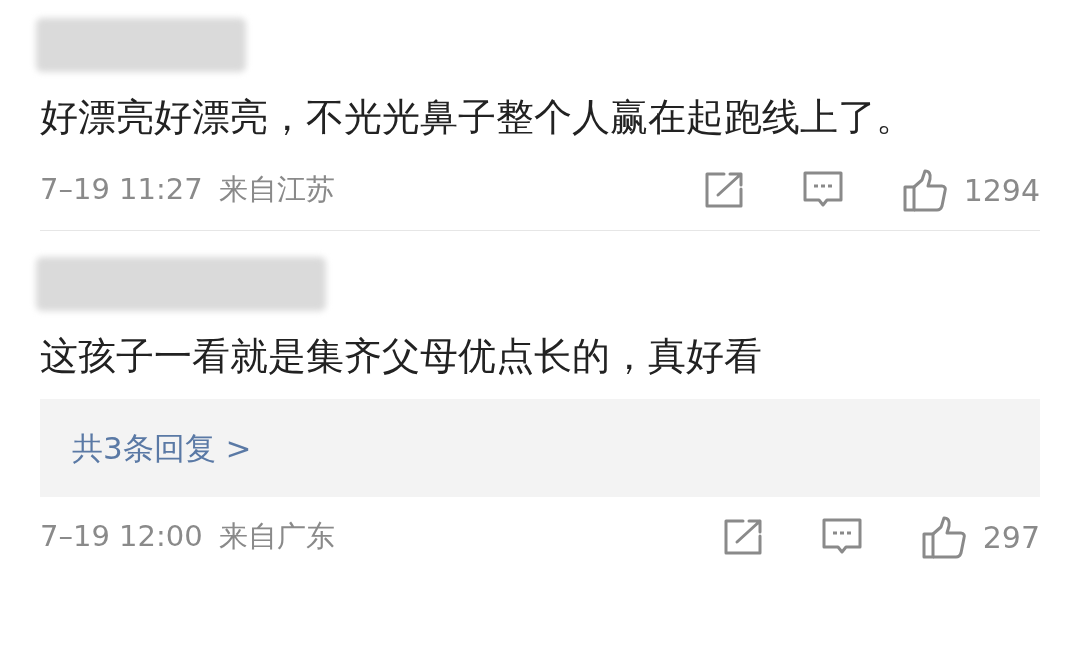  Describe the element at coordinates (1001, 190) in the screenshot. I see `like-count: 1294` at that location.